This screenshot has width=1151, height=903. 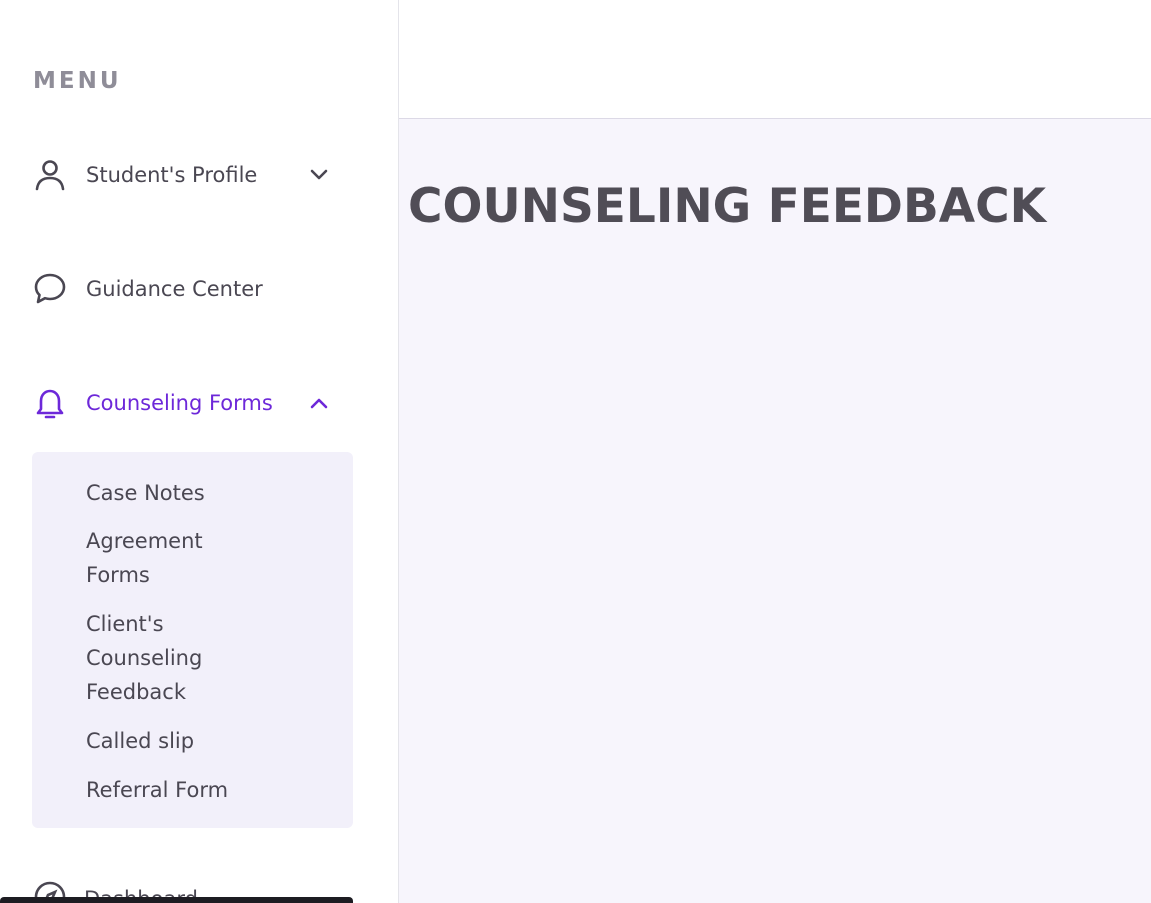 What do you see at coordinates (186, 493) in the screenshot?
I see `submenu-item-case-notes: Case Notes` at bounding box center [186, 493].